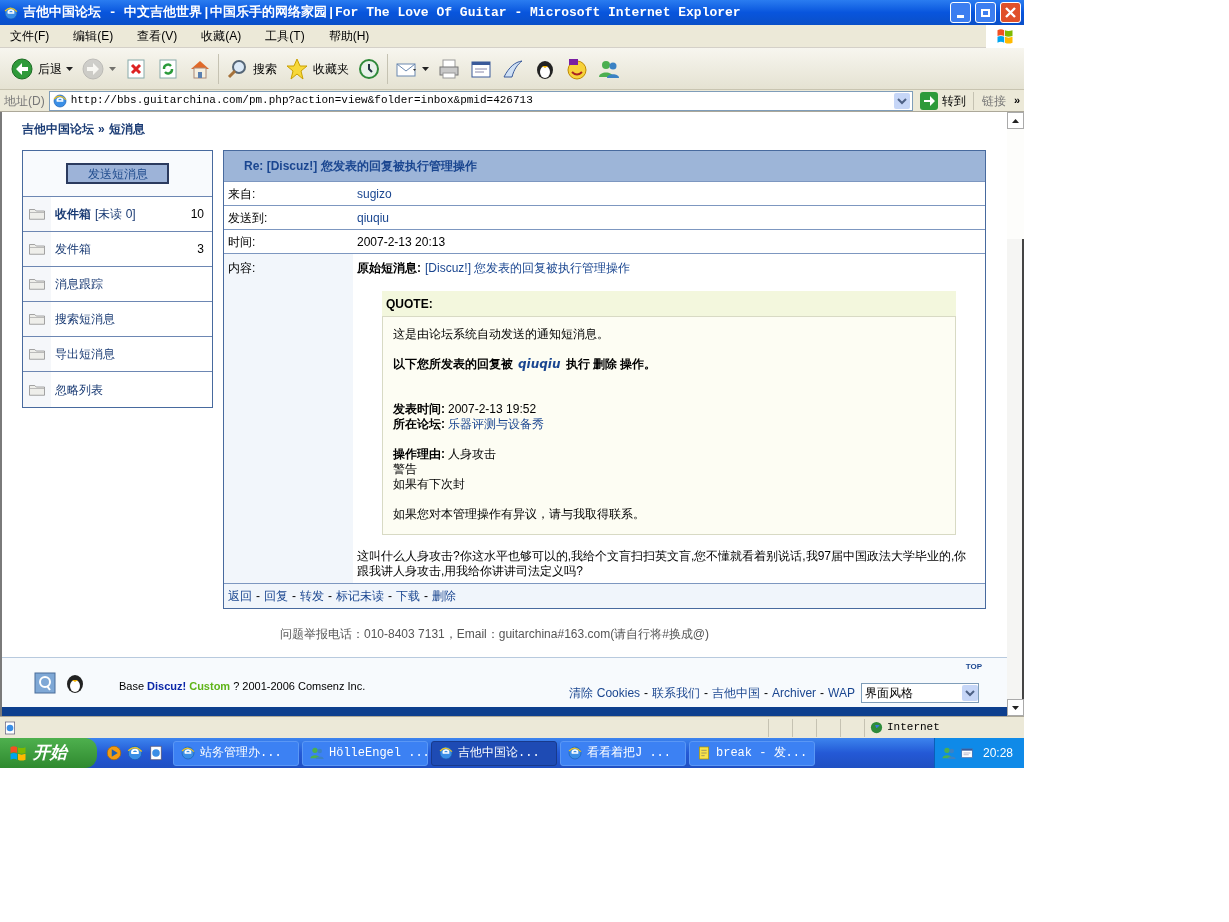  What do you see at coordinates (117, 389) in the screenshot?
I see `folder-item: 忽略列表` at bounding box center [117, 389].